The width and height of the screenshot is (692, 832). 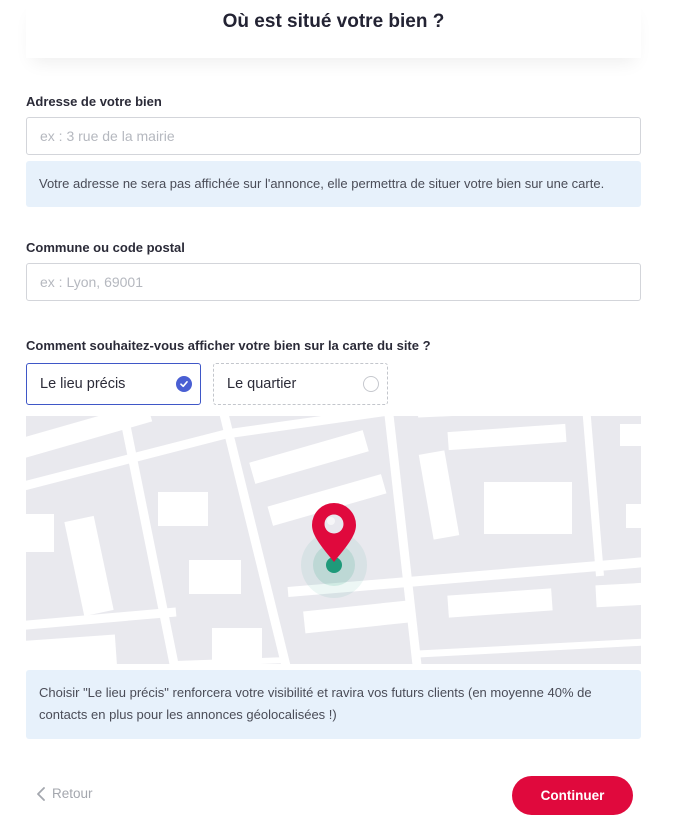 I want to click on checked-icon, so click(x=184, y=384).